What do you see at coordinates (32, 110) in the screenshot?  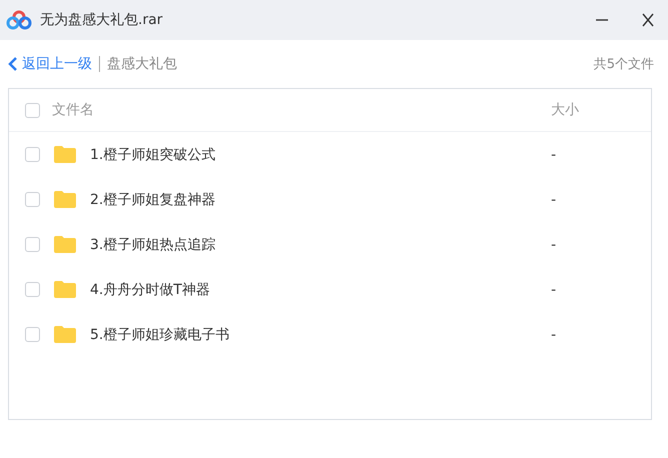 I see `select-all-checkbox` at bounding box center [32, 110].